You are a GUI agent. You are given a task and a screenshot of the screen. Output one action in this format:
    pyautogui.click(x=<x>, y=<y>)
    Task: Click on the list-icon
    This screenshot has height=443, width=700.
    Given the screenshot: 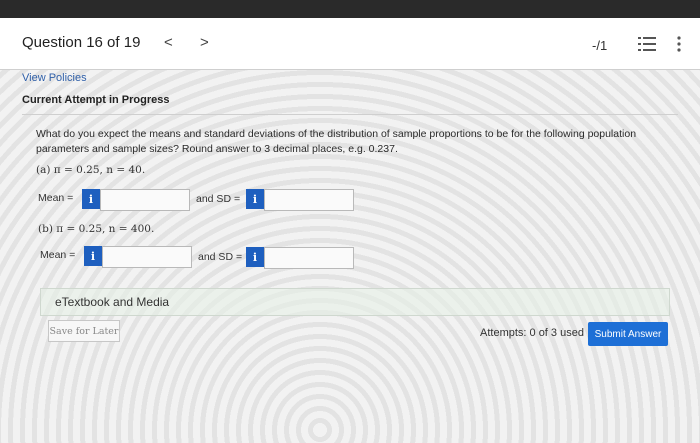 What is the action you would take?
    pyautogui.click(x=647, y=44)
    